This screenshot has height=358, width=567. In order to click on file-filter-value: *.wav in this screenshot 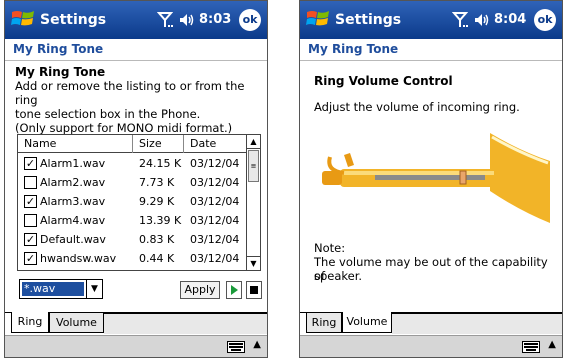, I will do `click(53, 289)`.